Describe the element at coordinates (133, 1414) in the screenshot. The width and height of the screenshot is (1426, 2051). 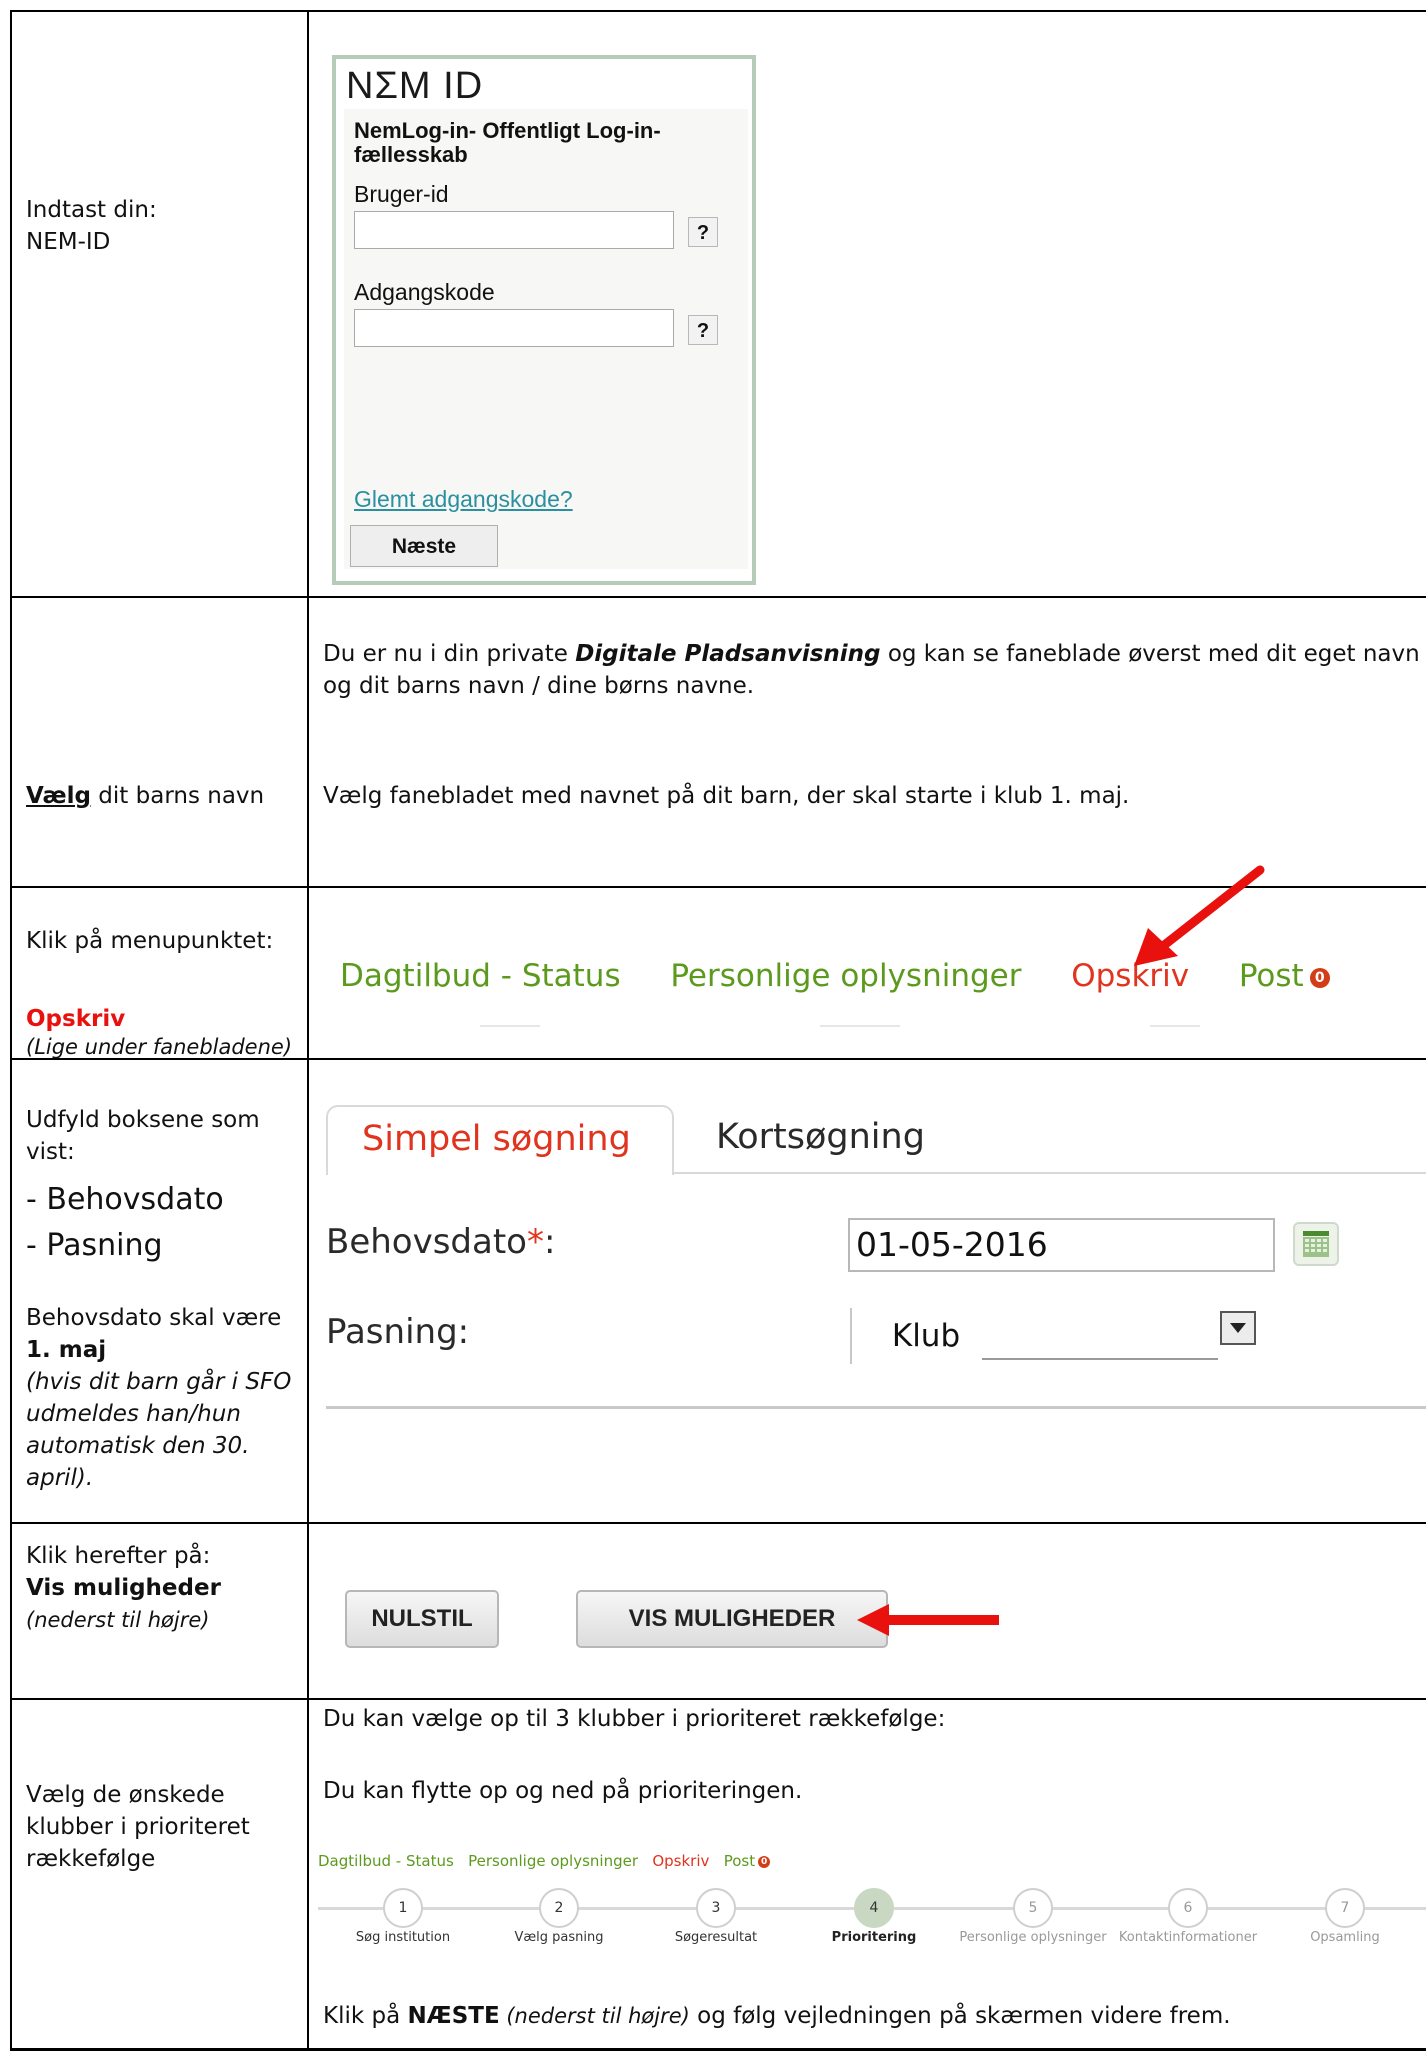
I see `instruction-note: udmeldes han/hun` at that location.